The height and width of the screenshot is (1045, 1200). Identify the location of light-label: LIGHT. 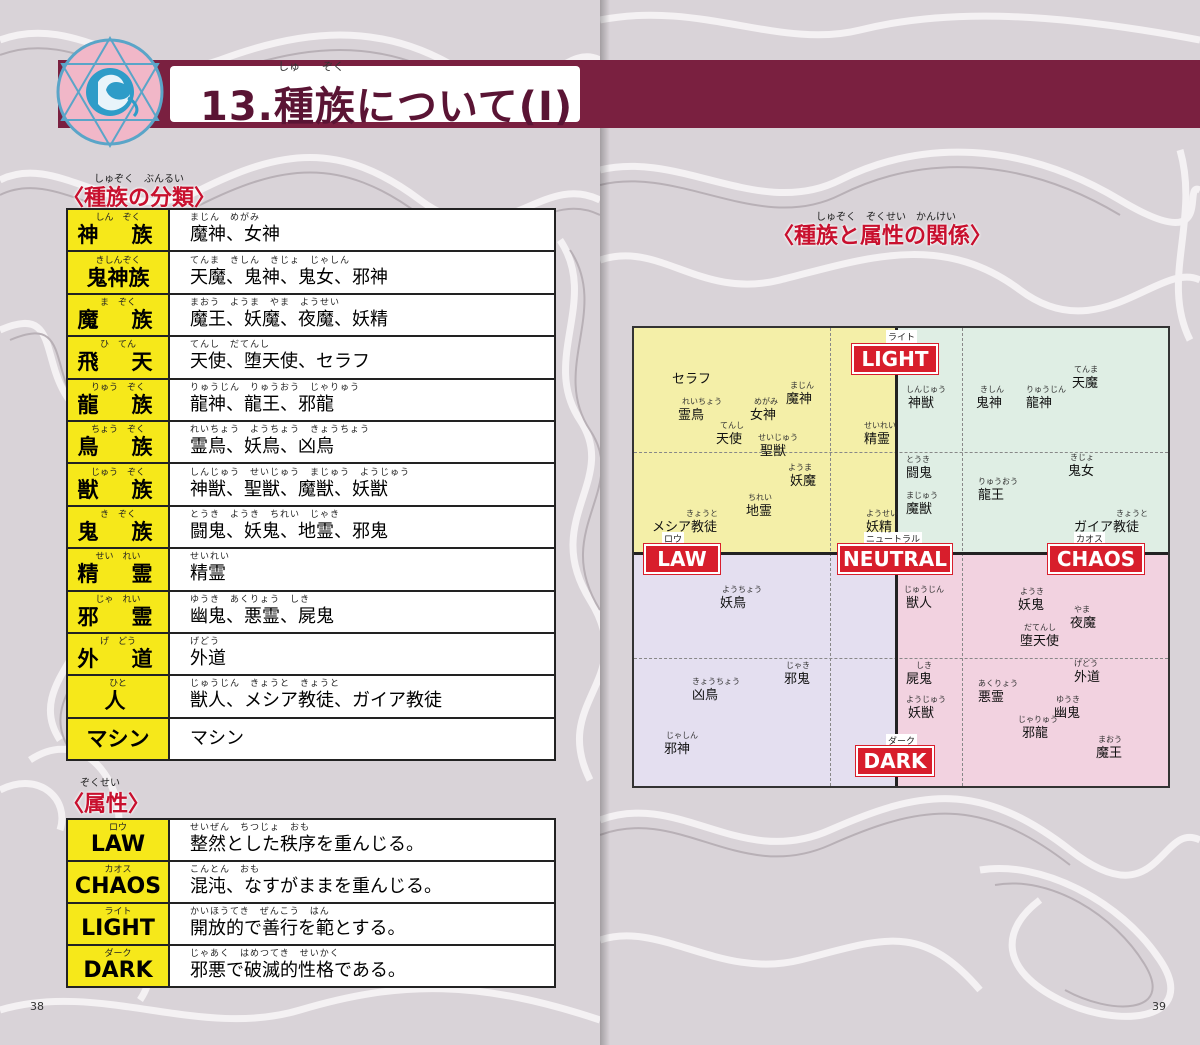
(895, 359).